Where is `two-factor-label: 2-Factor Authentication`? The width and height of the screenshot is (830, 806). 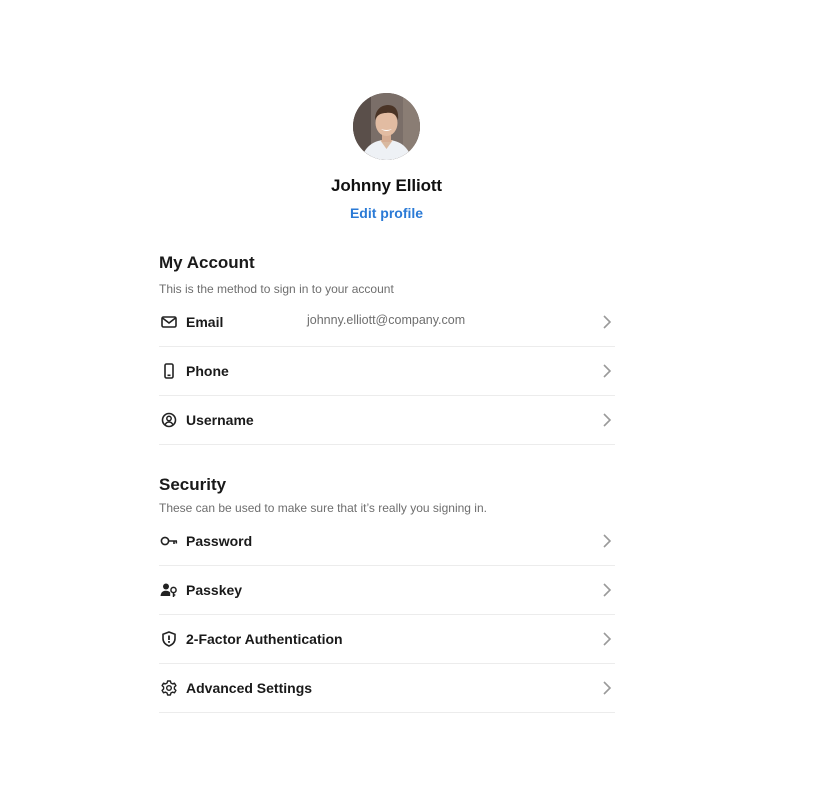
two-factor-label: 2-Factor Authentication is located at coordinates (264, 639).